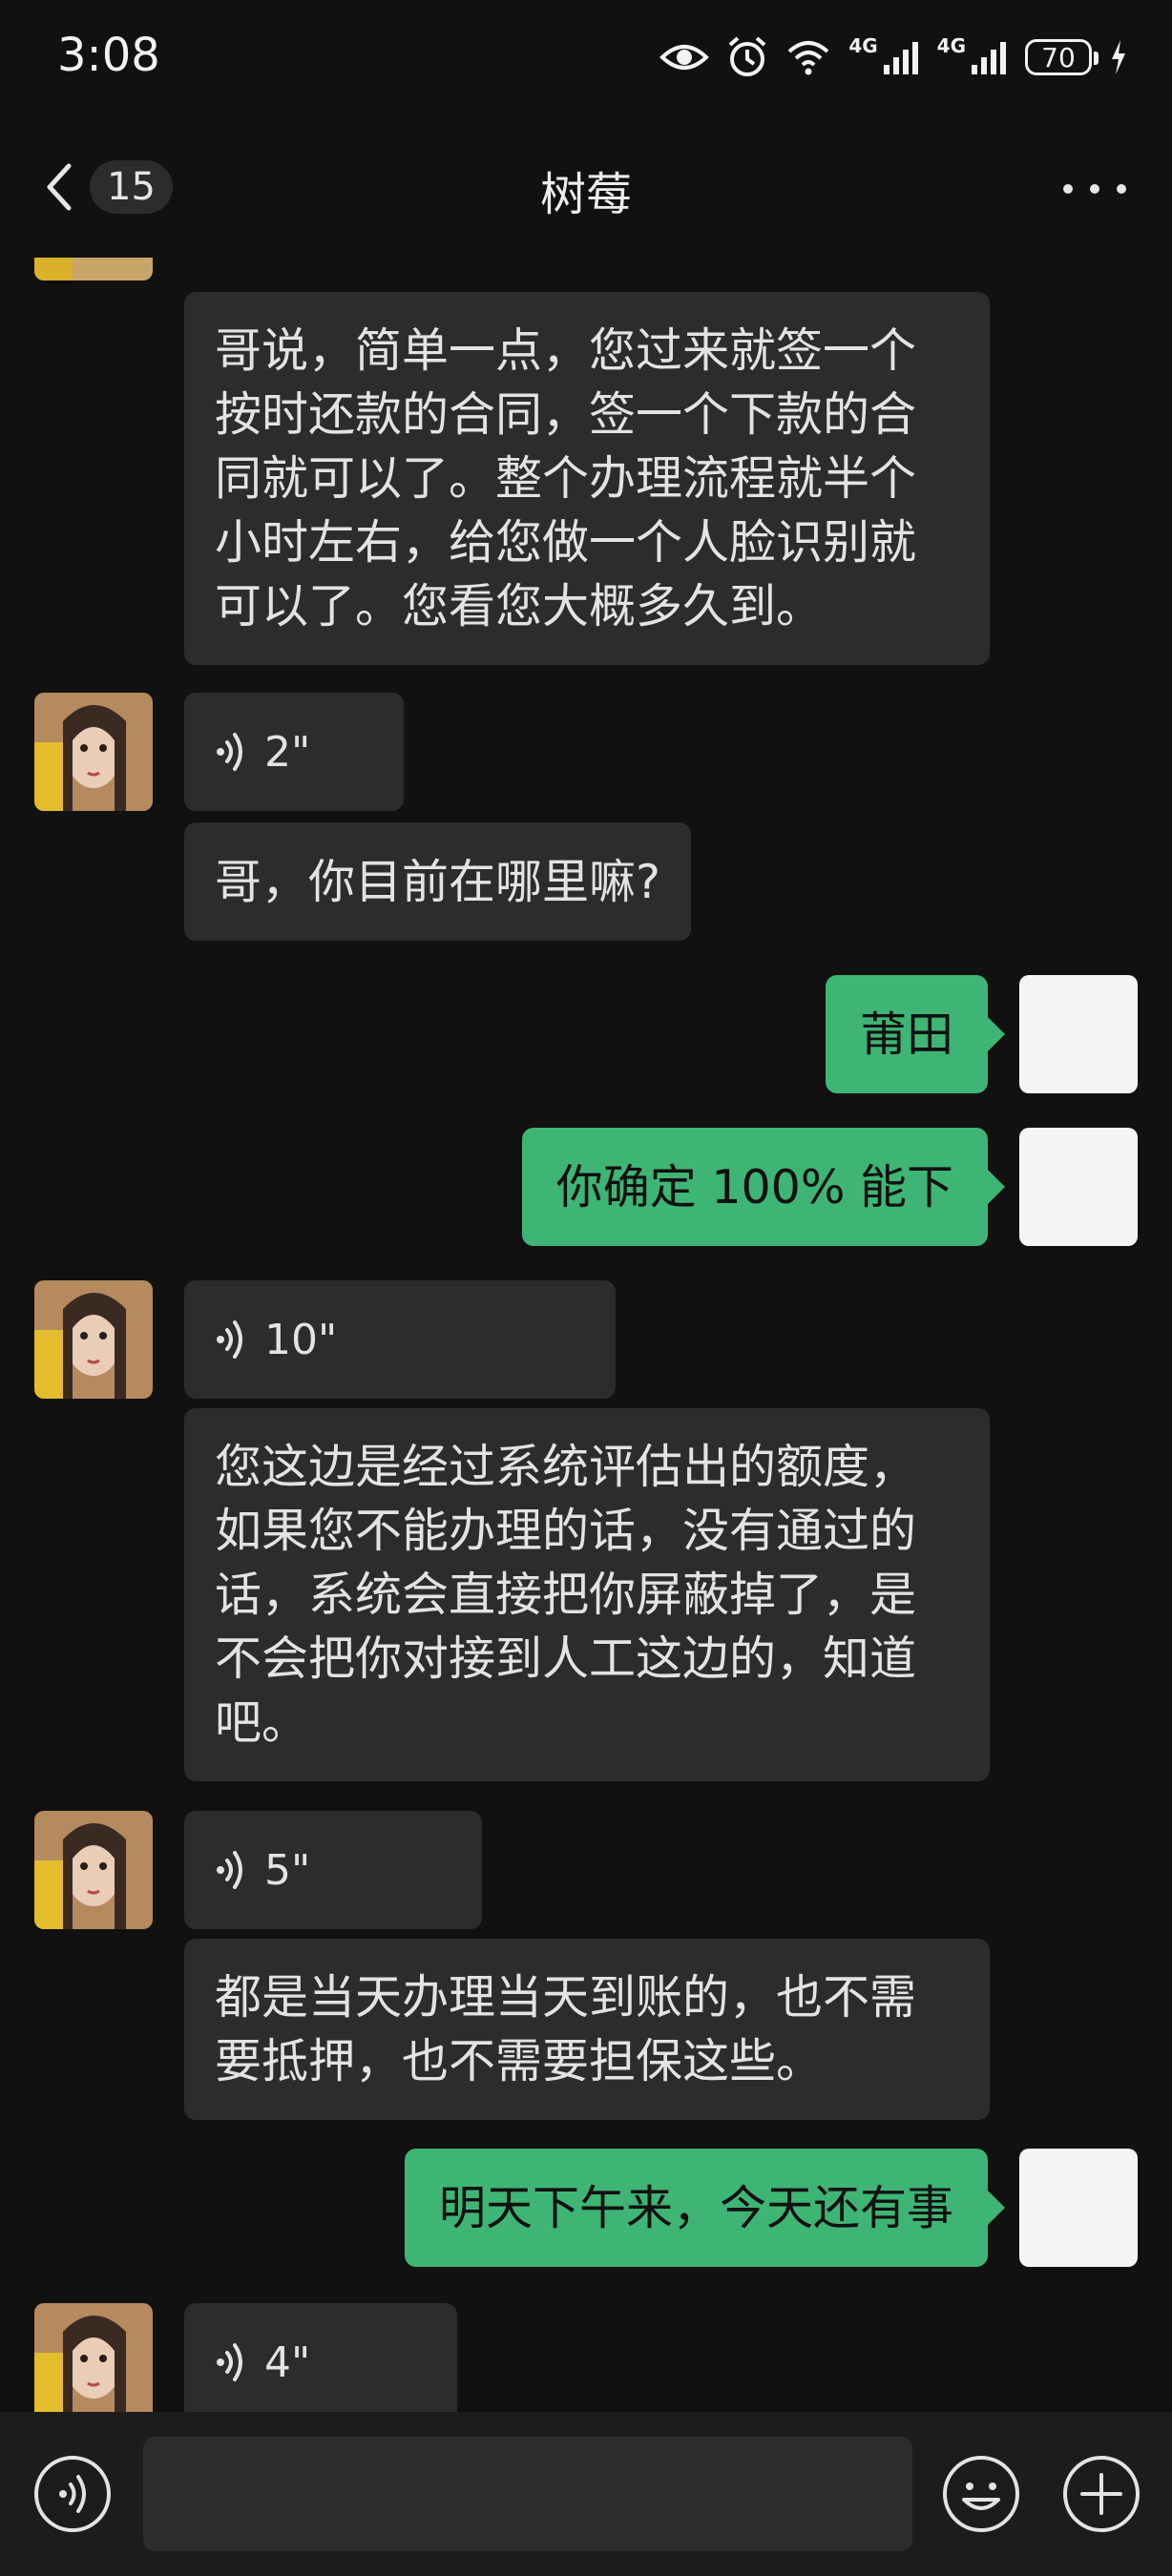  Describe the element at coordinates (747, 56) in the screenshot. I see `alarm-icon` at that location.